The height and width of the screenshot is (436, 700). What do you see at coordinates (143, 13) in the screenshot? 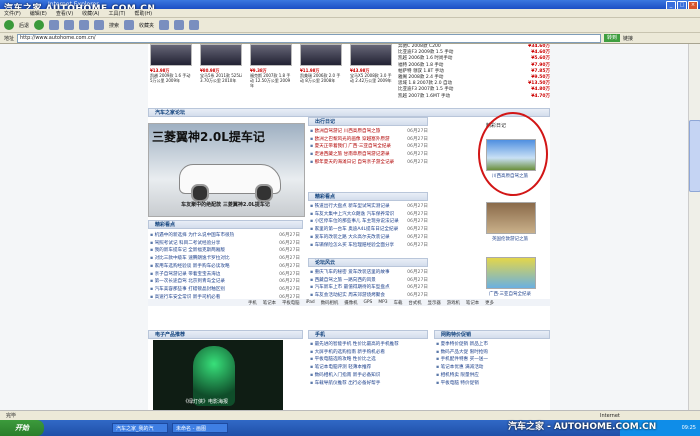
I see `menu-help: 帮助(H)` at bounding box center [143, 13].